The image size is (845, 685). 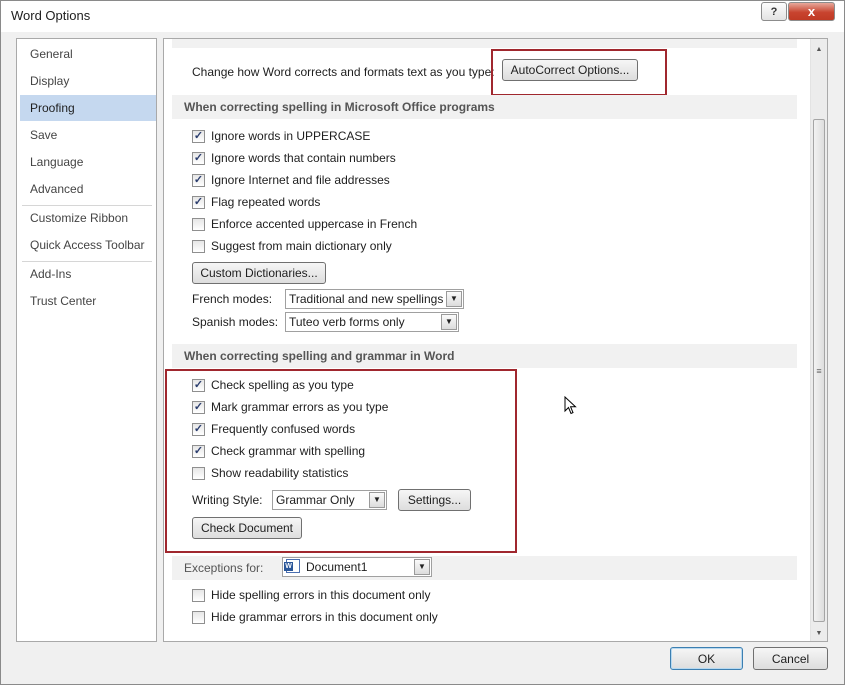 I want to click on check-ignore-internet: ✓ Ignore Internet and file addresses, so click(x=291, y=180).